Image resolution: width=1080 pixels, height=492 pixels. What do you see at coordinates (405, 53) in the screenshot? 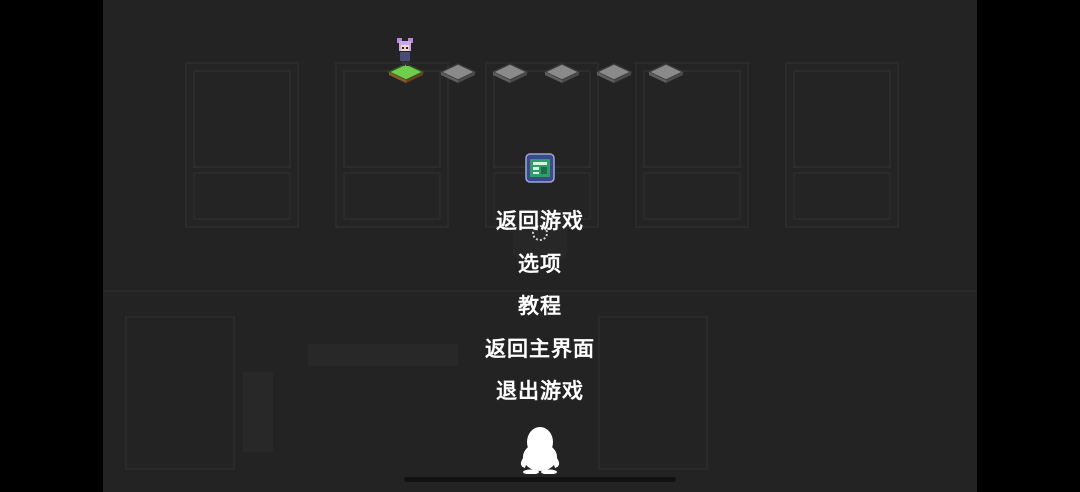
I see `player-character-icon` at bounding box center [405, 53].